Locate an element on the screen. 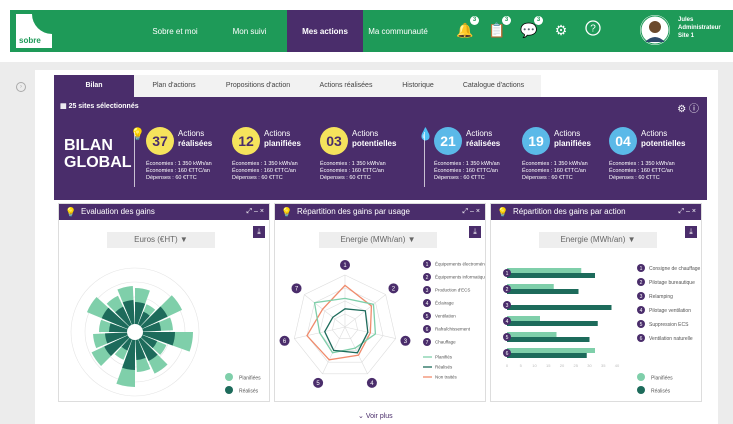 The image size is (733, 424). legend-number: 4 is located at coordinates (641, 311).